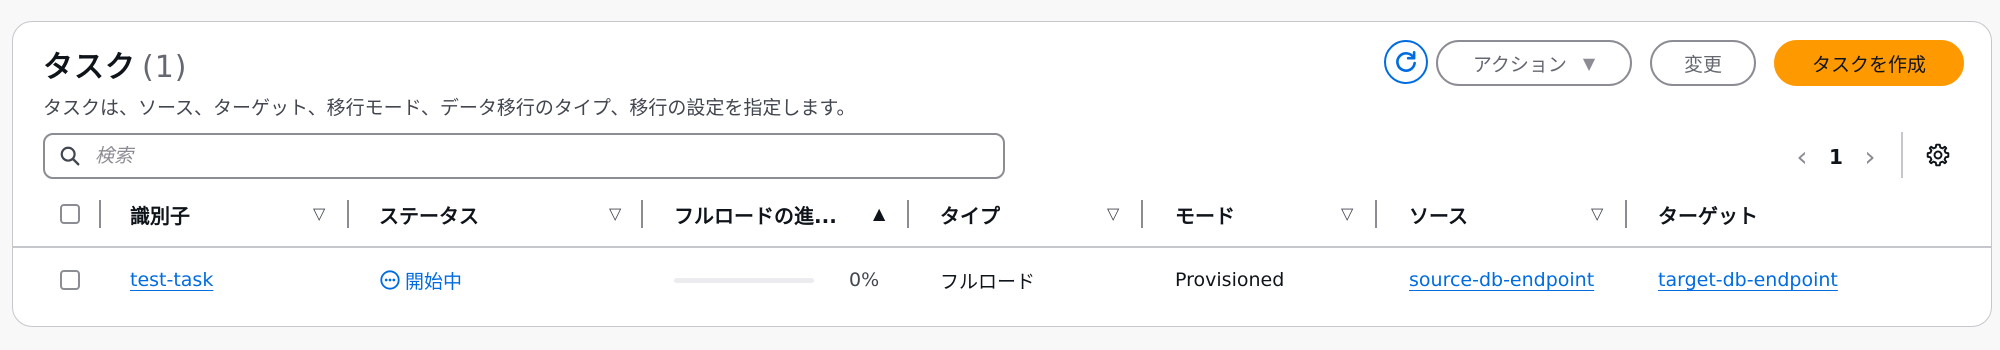  I want to click on column-label: モード, so click(1205, 215).